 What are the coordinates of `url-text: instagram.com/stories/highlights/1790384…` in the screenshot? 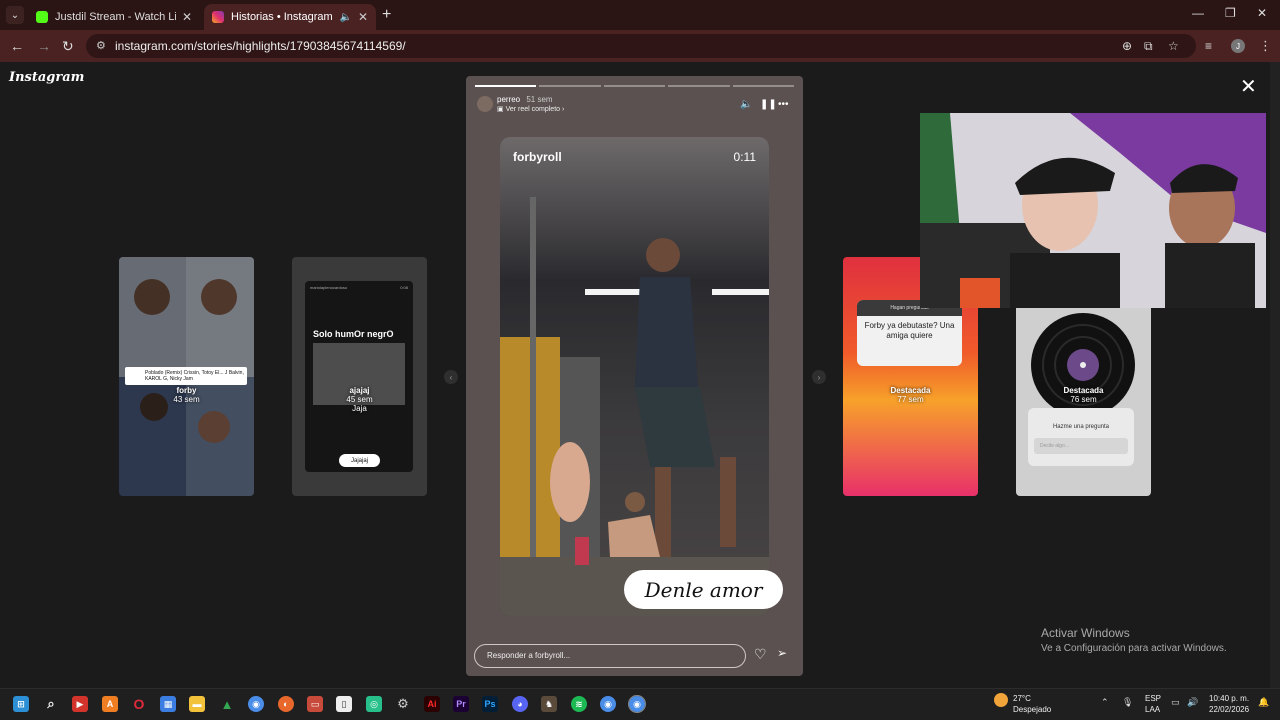 It's located at (260, 46).